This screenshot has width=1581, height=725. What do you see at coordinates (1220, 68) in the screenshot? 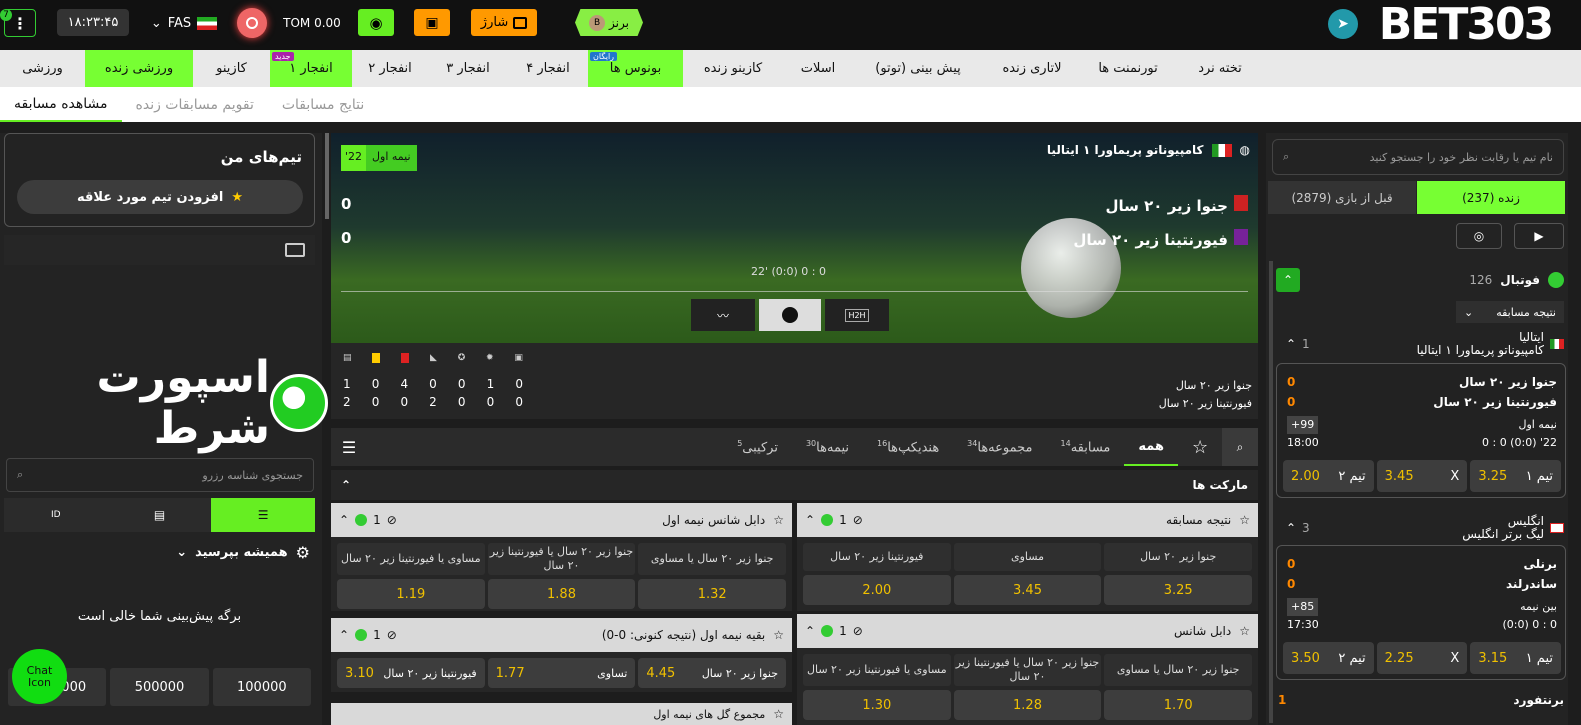
I see `nav-backgammon: تخته نرد` at bounding box center [1220, 68].